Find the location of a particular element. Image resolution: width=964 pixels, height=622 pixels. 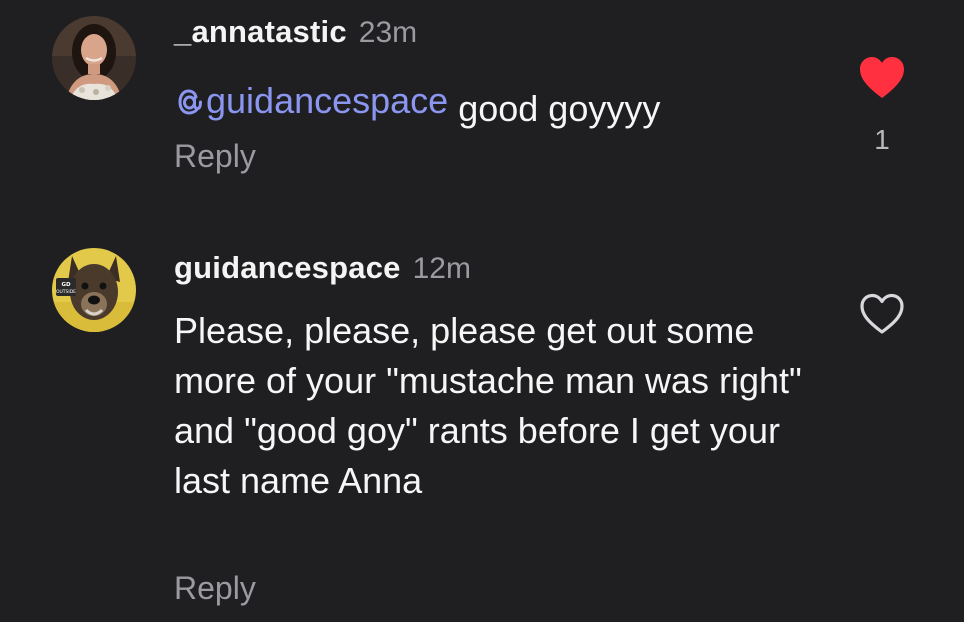

dog-portrait-avatar: GD OUTSIDE is located at coordinates (94, 290).